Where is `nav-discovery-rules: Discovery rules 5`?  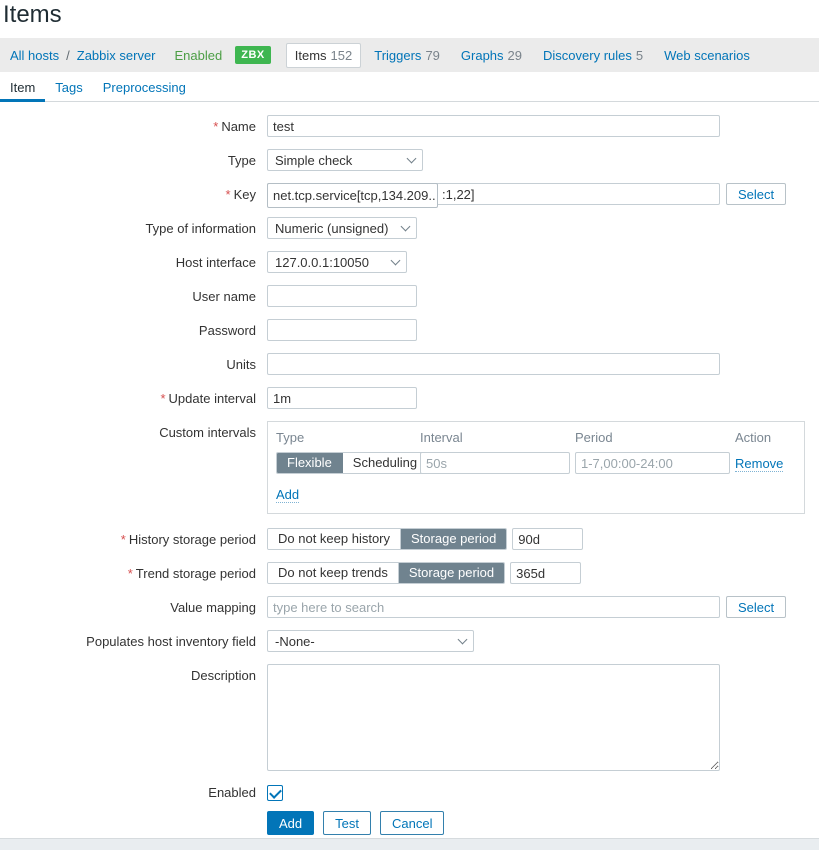
nav-discovery-rules: Discovery rules 5 is located at coordinates (593, 55).